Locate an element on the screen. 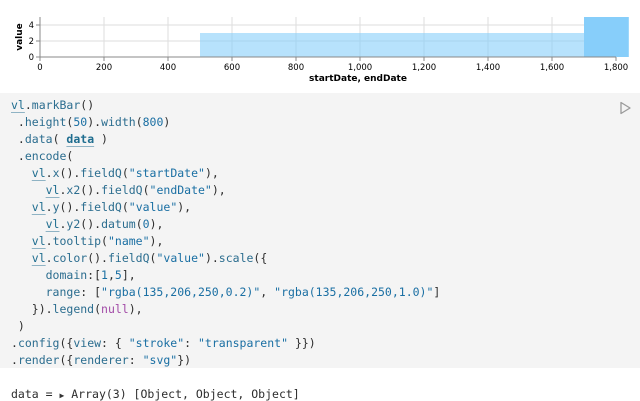 This screenshot has height=401, width=640. output-variable-name: data is located at coordinates (25, 394).